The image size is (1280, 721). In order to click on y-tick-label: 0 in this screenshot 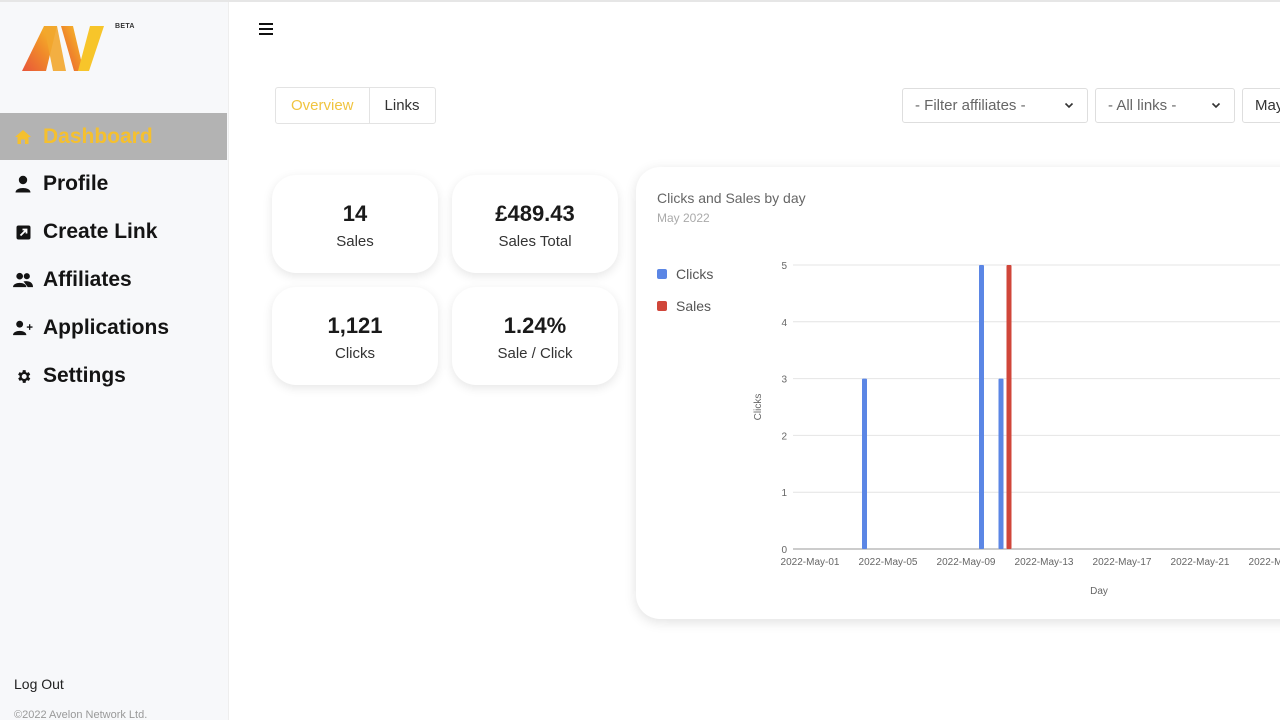, I will do `click(784, 550)`.